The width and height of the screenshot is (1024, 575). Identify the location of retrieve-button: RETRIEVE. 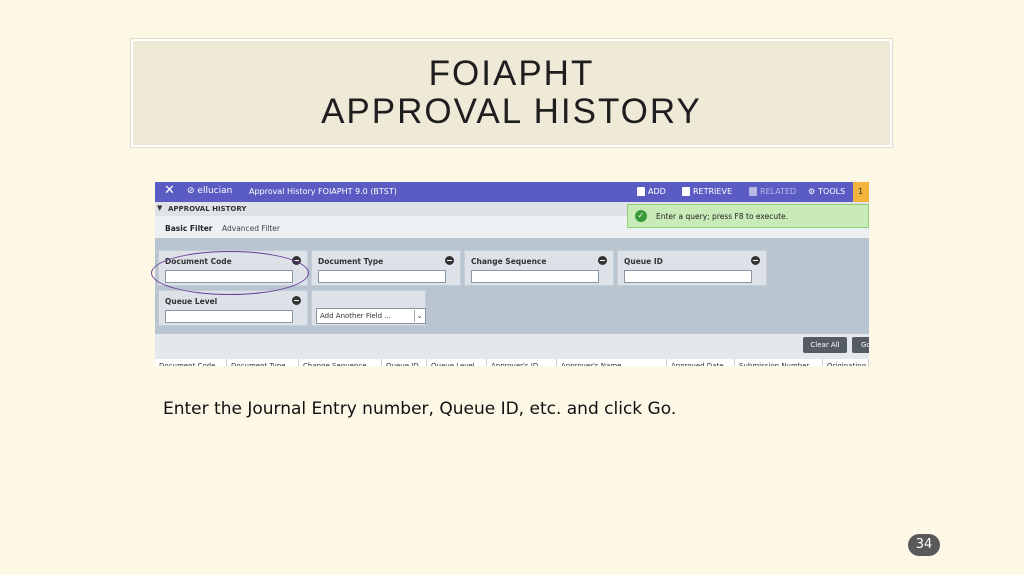
(707, 191).